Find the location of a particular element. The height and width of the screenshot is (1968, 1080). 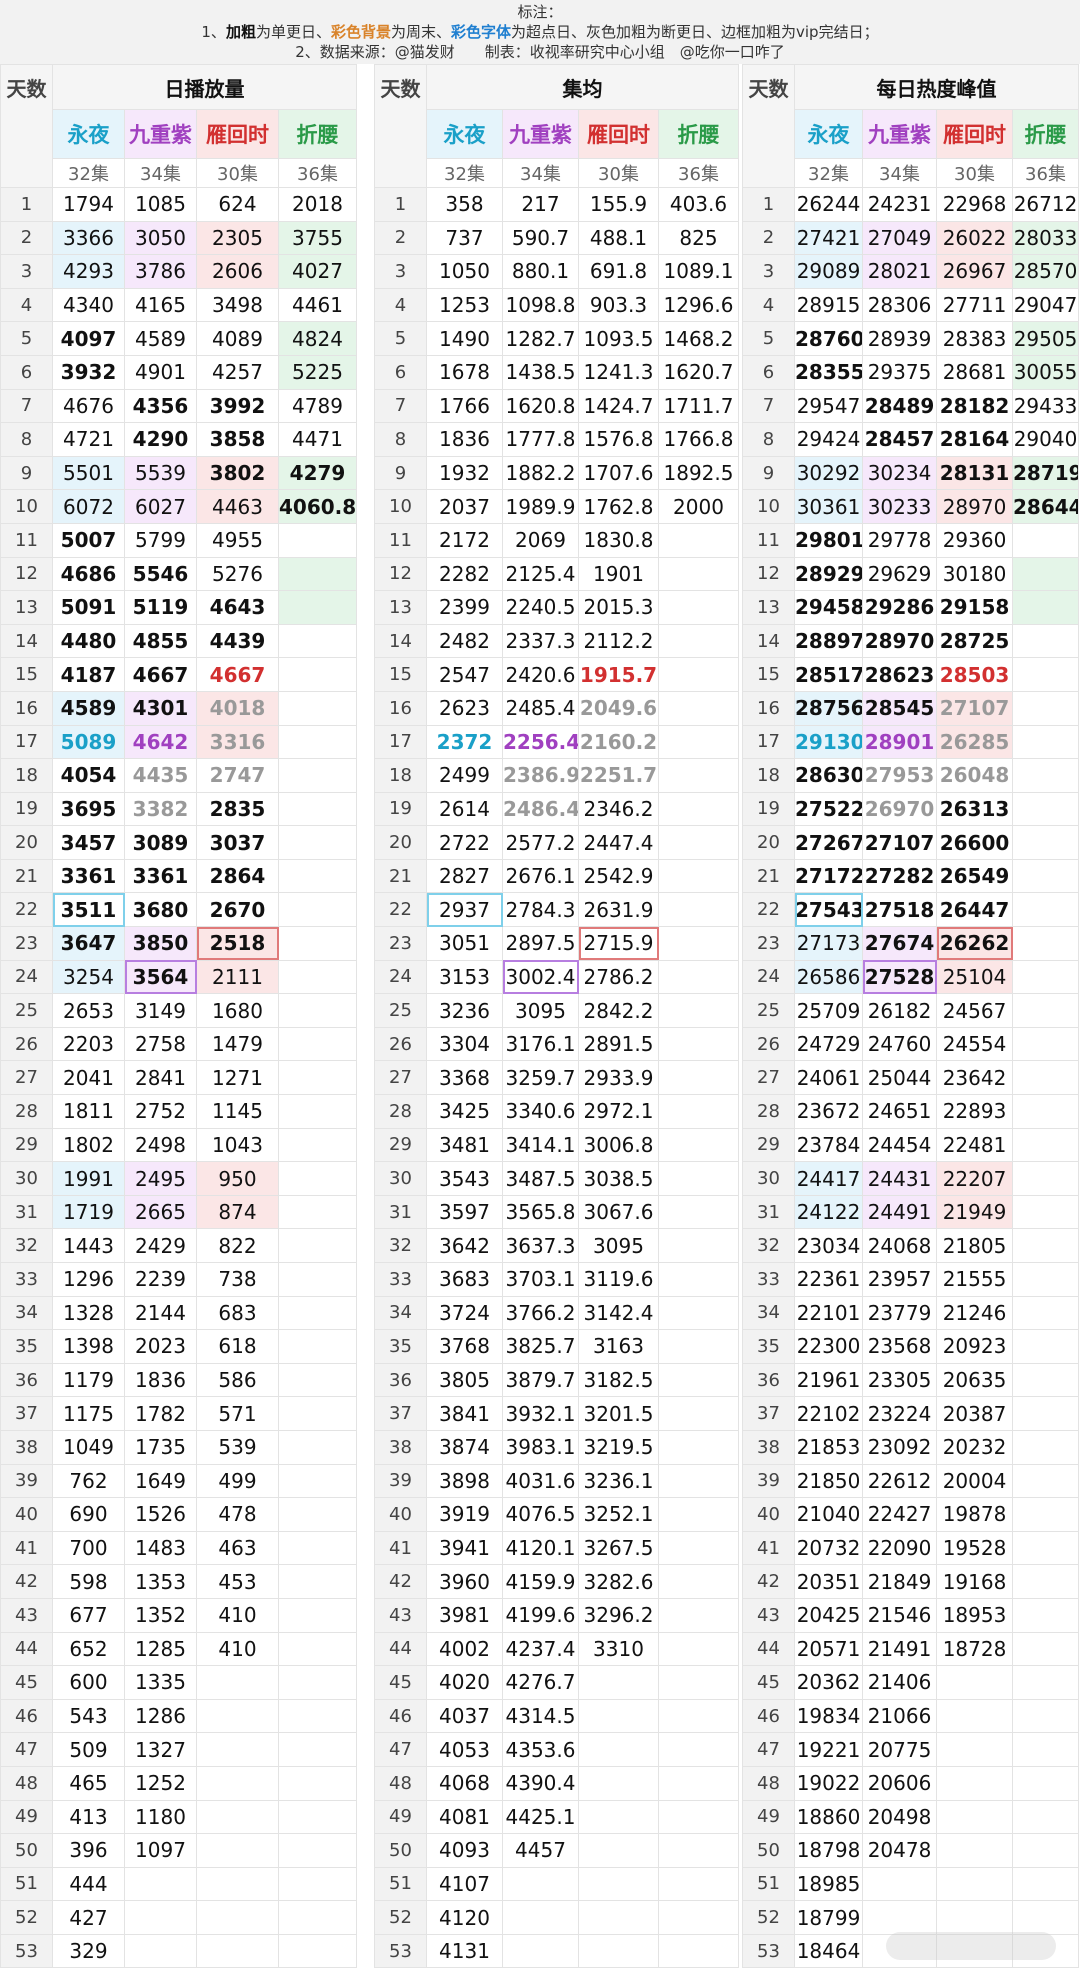

table-row: 1626232485.42049.6 is located at coordinates (557, 708).